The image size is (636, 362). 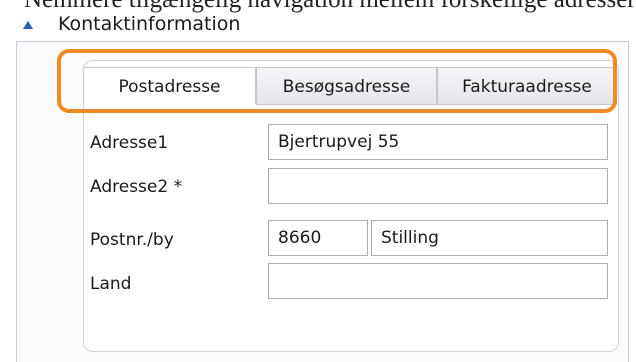 What do you see at coordinates (438, 142) in the screenshot?
I see `address1-field: Bjertrupvej 55` at bounding box center [438, 142].